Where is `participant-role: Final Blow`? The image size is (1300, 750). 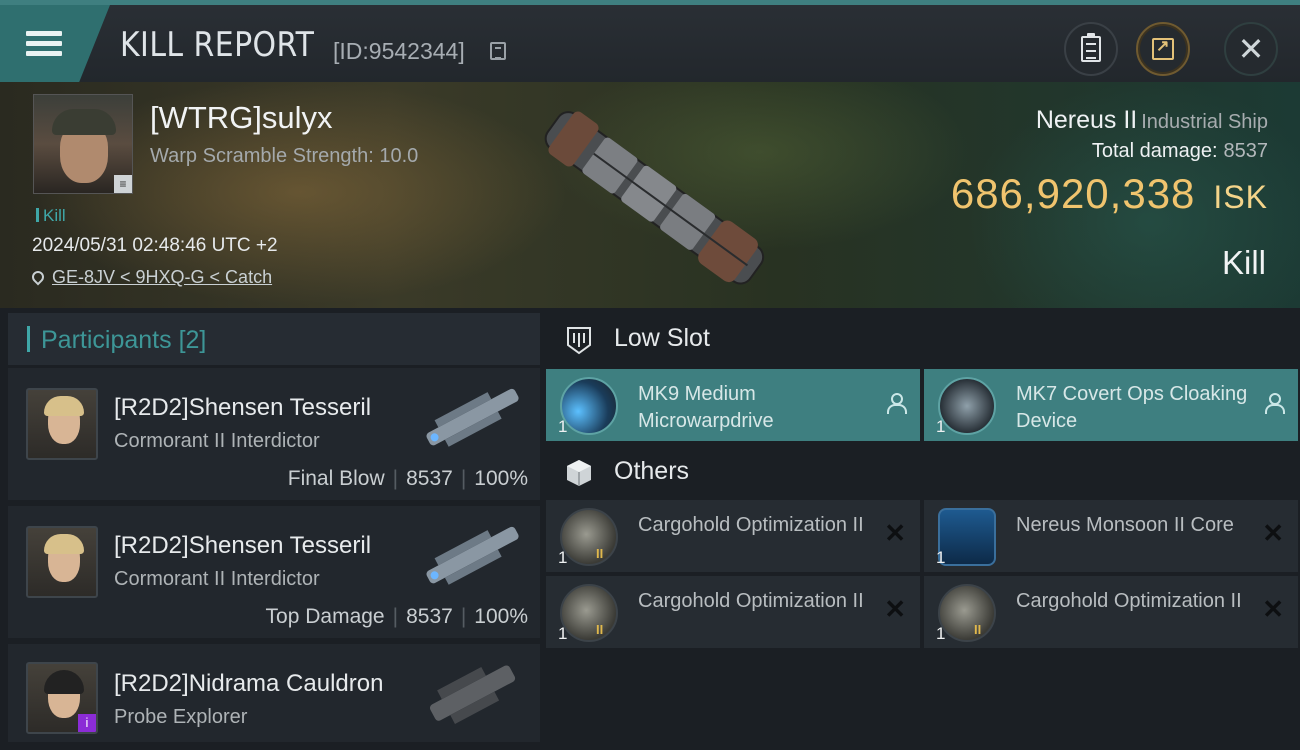
participant-role: Final Blow is located at coordinates (336, 478).